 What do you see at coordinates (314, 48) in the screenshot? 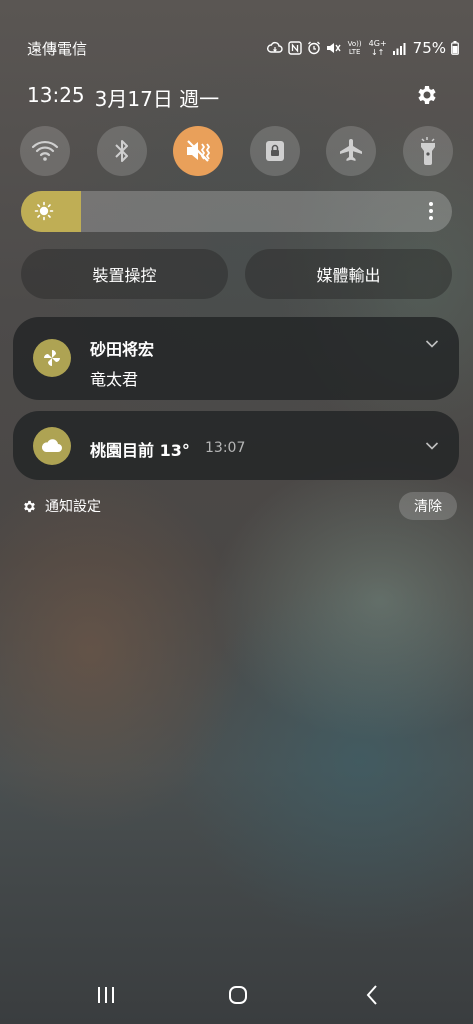
I see `alarm-icon` at bounding box center [314, 48].